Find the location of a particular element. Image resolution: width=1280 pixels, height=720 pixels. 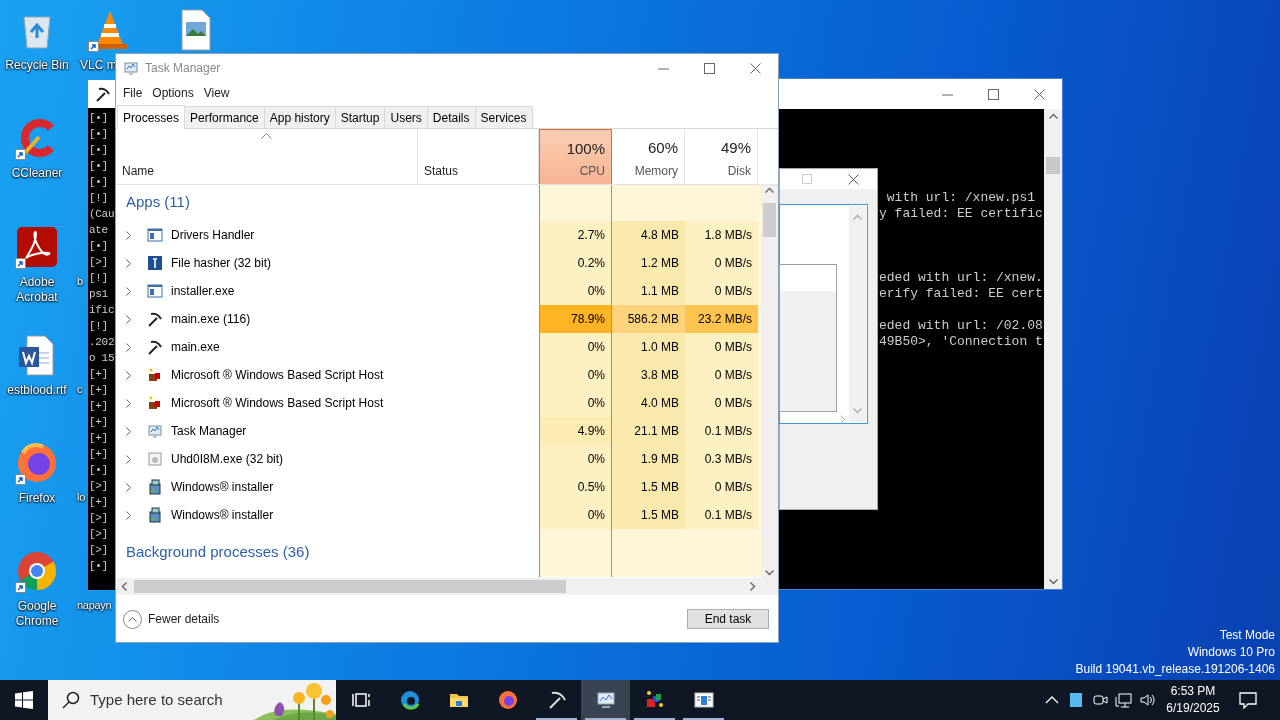

cubes-icon is located at coordinates (654, 700).